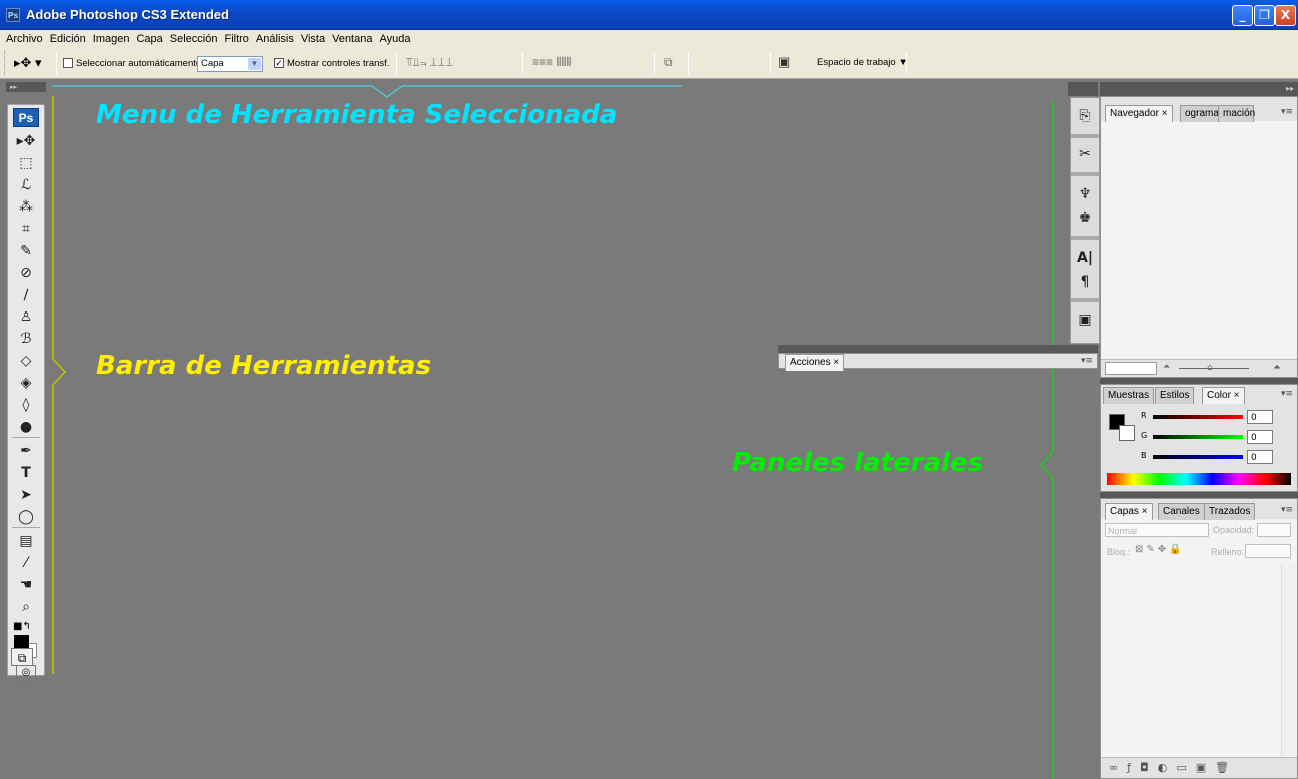 The image size is (1298, 779). What do you see at coordinates (26, 229) in the screenshot?
I see `crop-tool-icon: ⌗` at bounding box center [26, 229].